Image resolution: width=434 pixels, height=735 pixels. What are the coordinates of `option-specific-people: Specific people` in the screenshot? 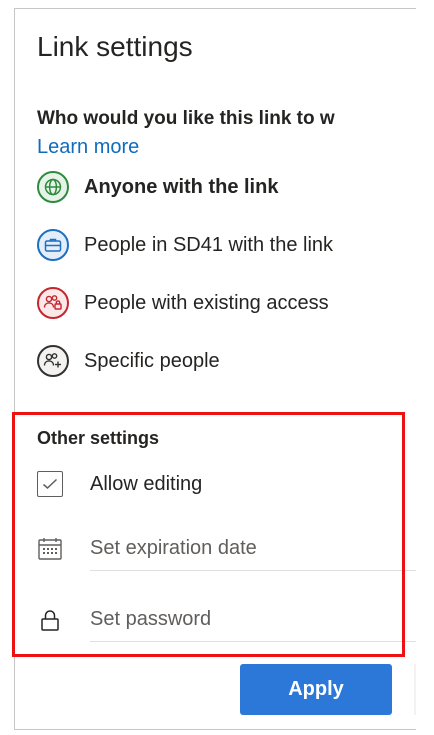 It's located at (128, 361).